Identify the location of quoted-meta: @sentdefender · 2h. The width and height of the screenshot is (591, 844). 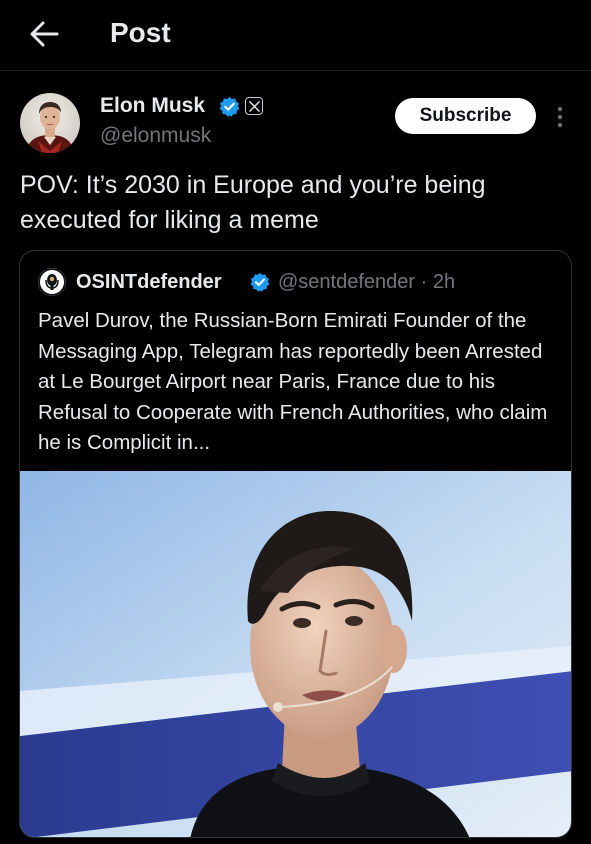
(367, 282).